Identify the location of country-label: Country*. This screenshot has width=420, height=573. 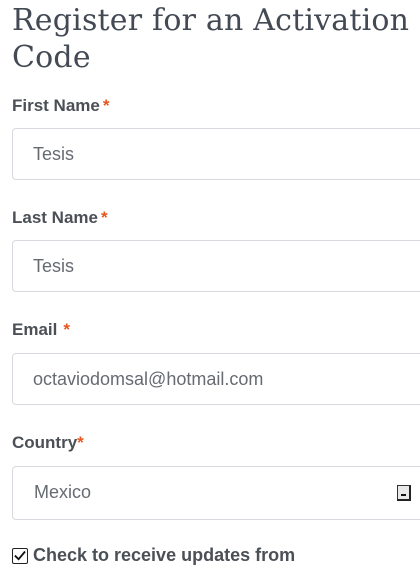
(48, 443).